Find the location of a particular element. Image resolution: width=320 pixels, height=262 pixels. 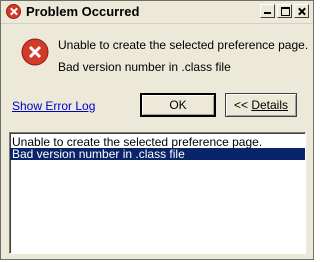

close-button is located at coordinates (301, 11).